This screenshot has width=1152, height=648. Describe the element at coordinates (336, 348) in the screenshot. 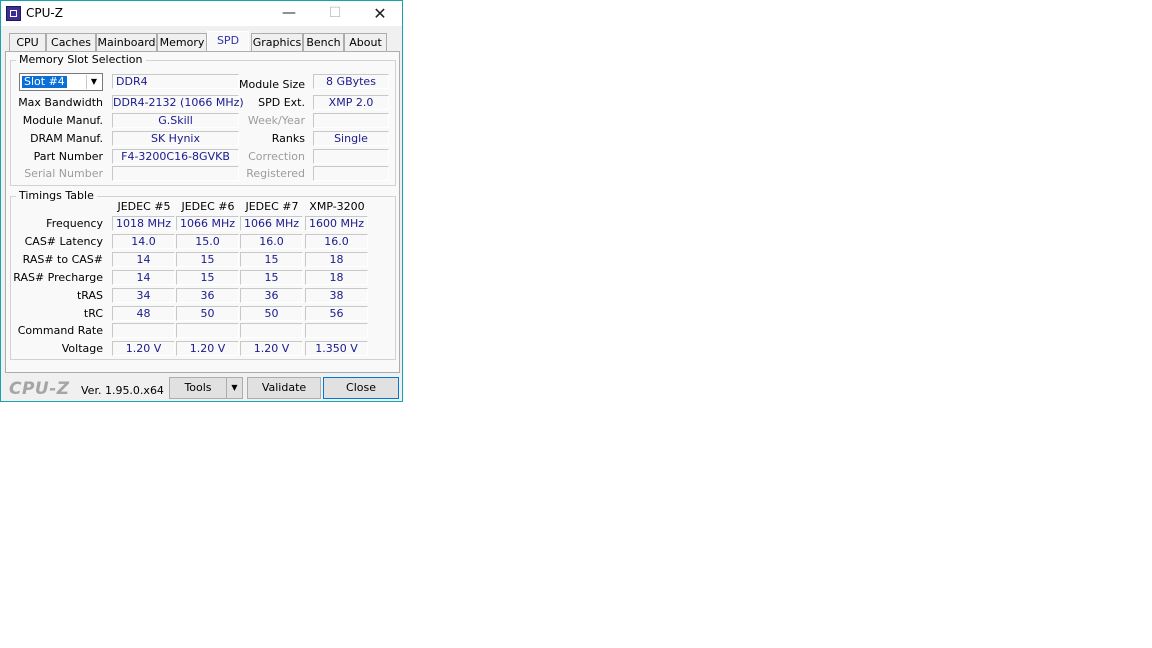

I see `timings-cell: 1.350 V` at that location.